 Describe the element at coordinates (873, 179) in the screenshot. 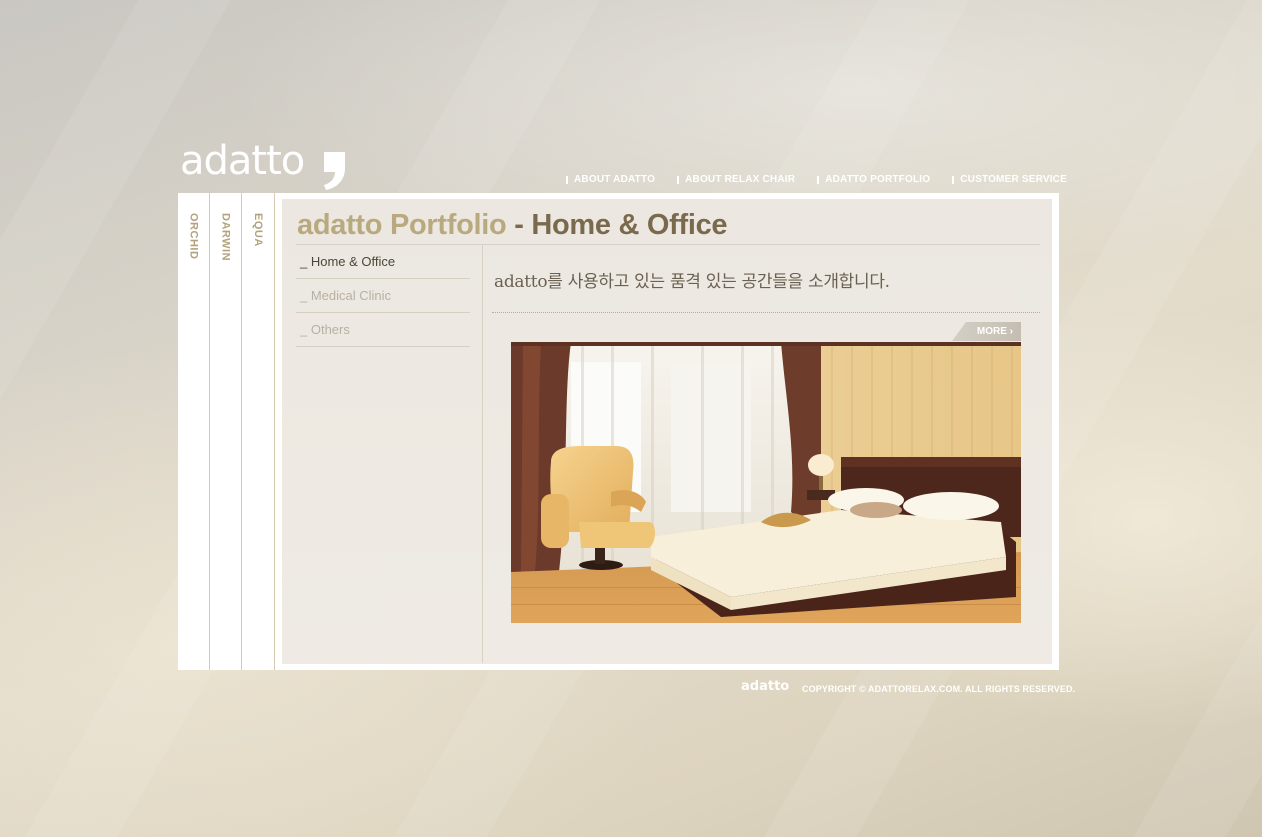

I see `nav-adatto-portfolio: ADATTO PORTFOLIO` at that location.